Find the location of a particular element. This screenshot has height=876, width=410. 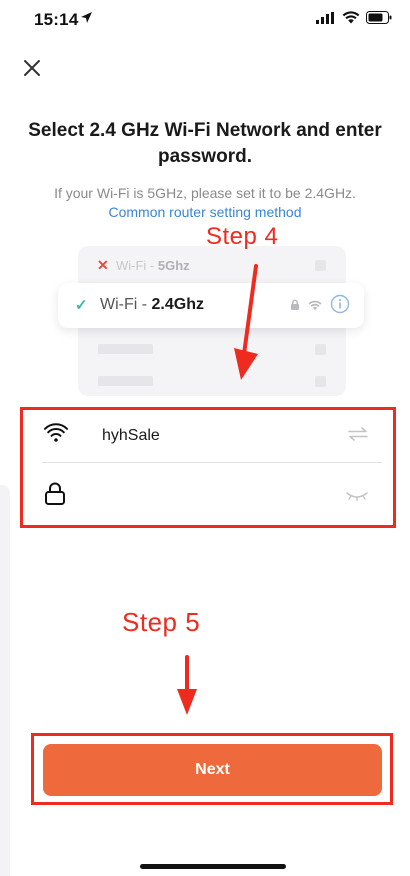

illustration-24g-label: Wi-Fi - 2.4Ghz is located at coordinates (152, 304).